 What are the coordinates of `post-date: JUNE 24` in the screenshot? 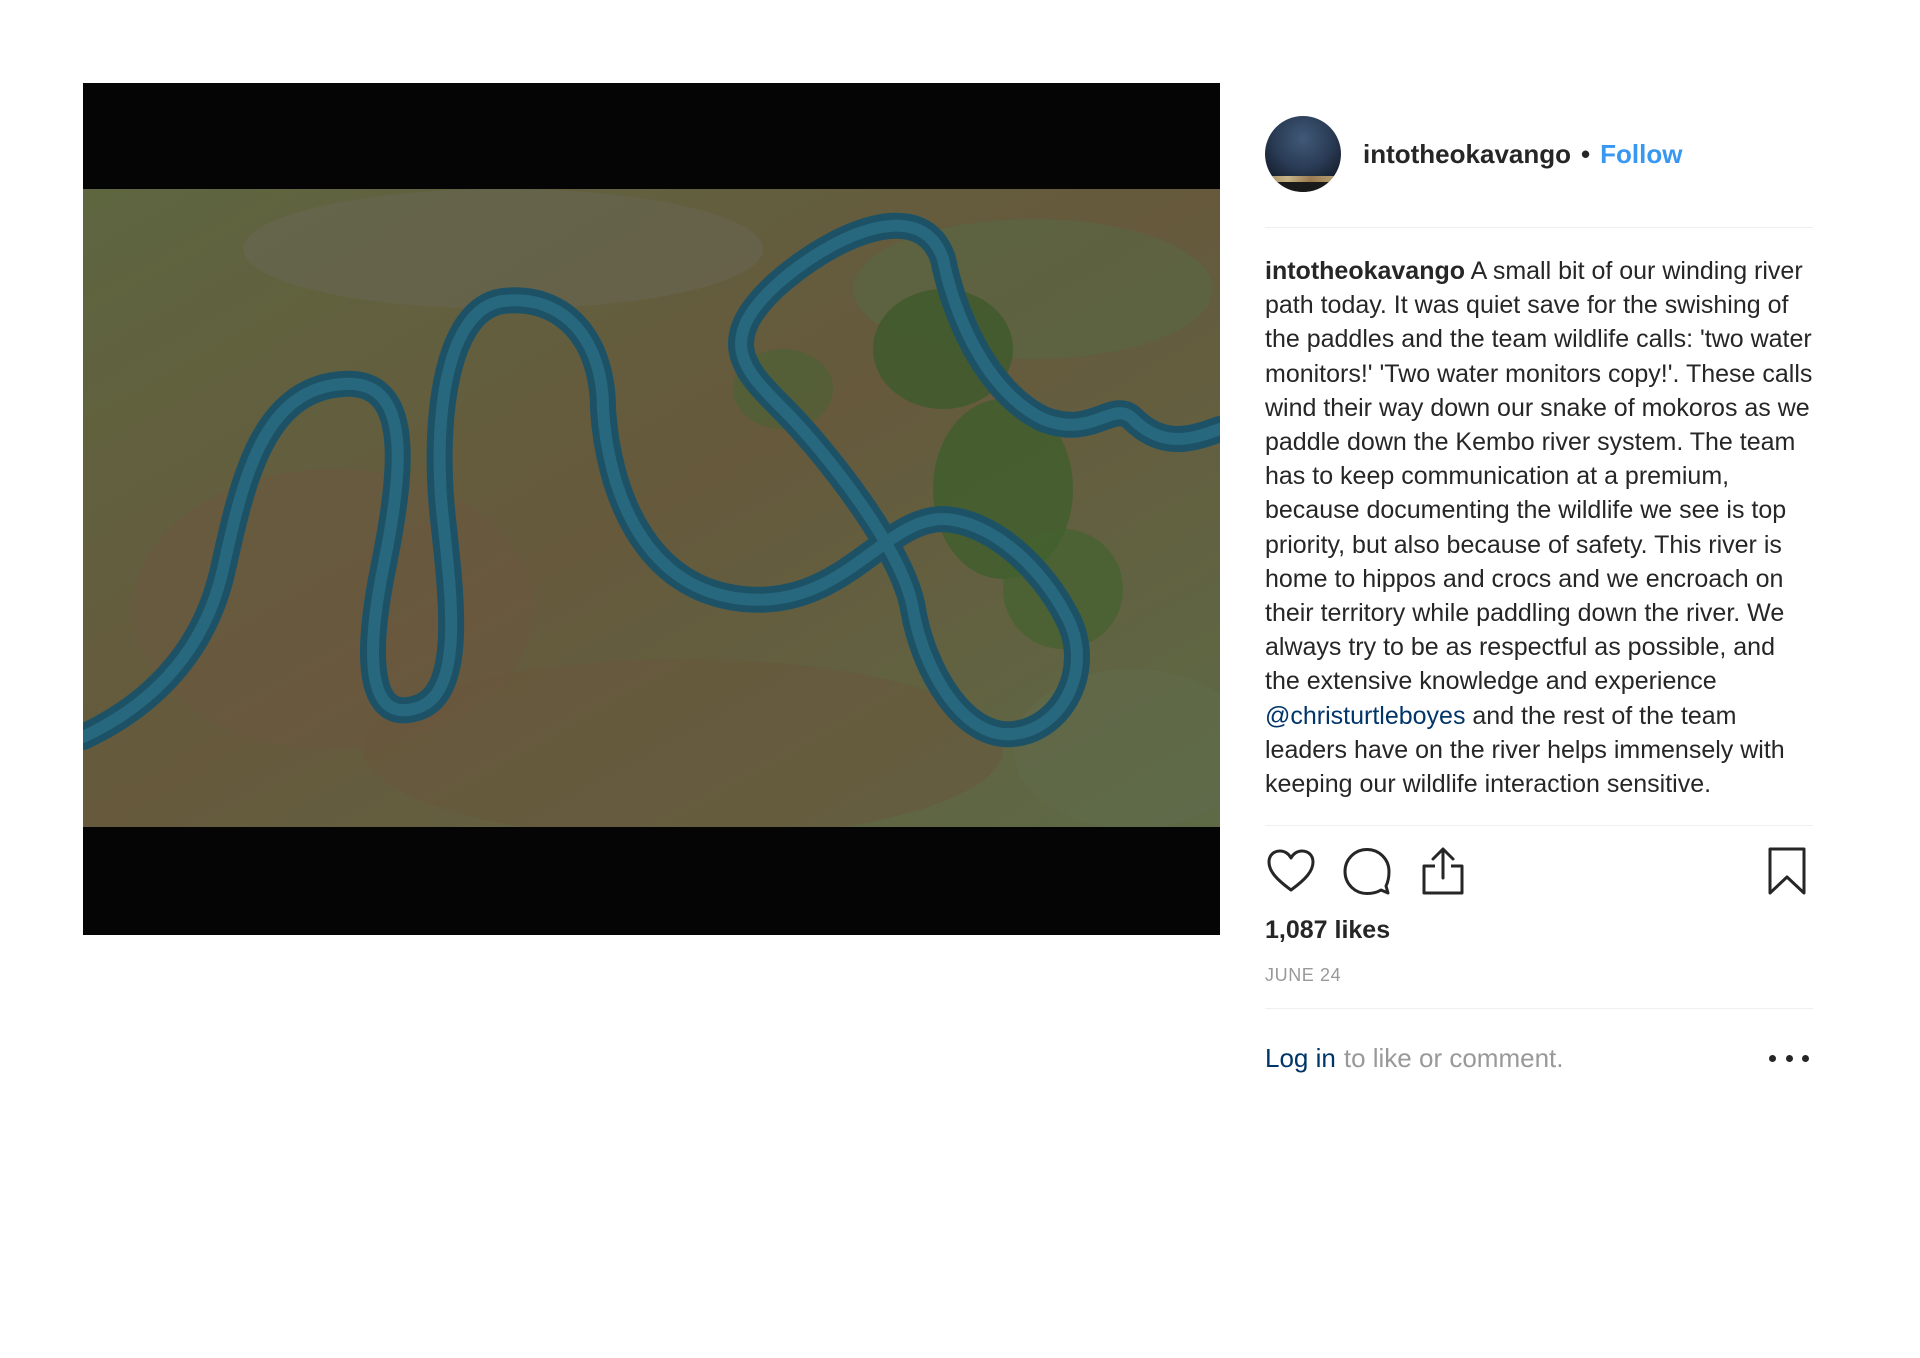 It's located at (1539, 987).